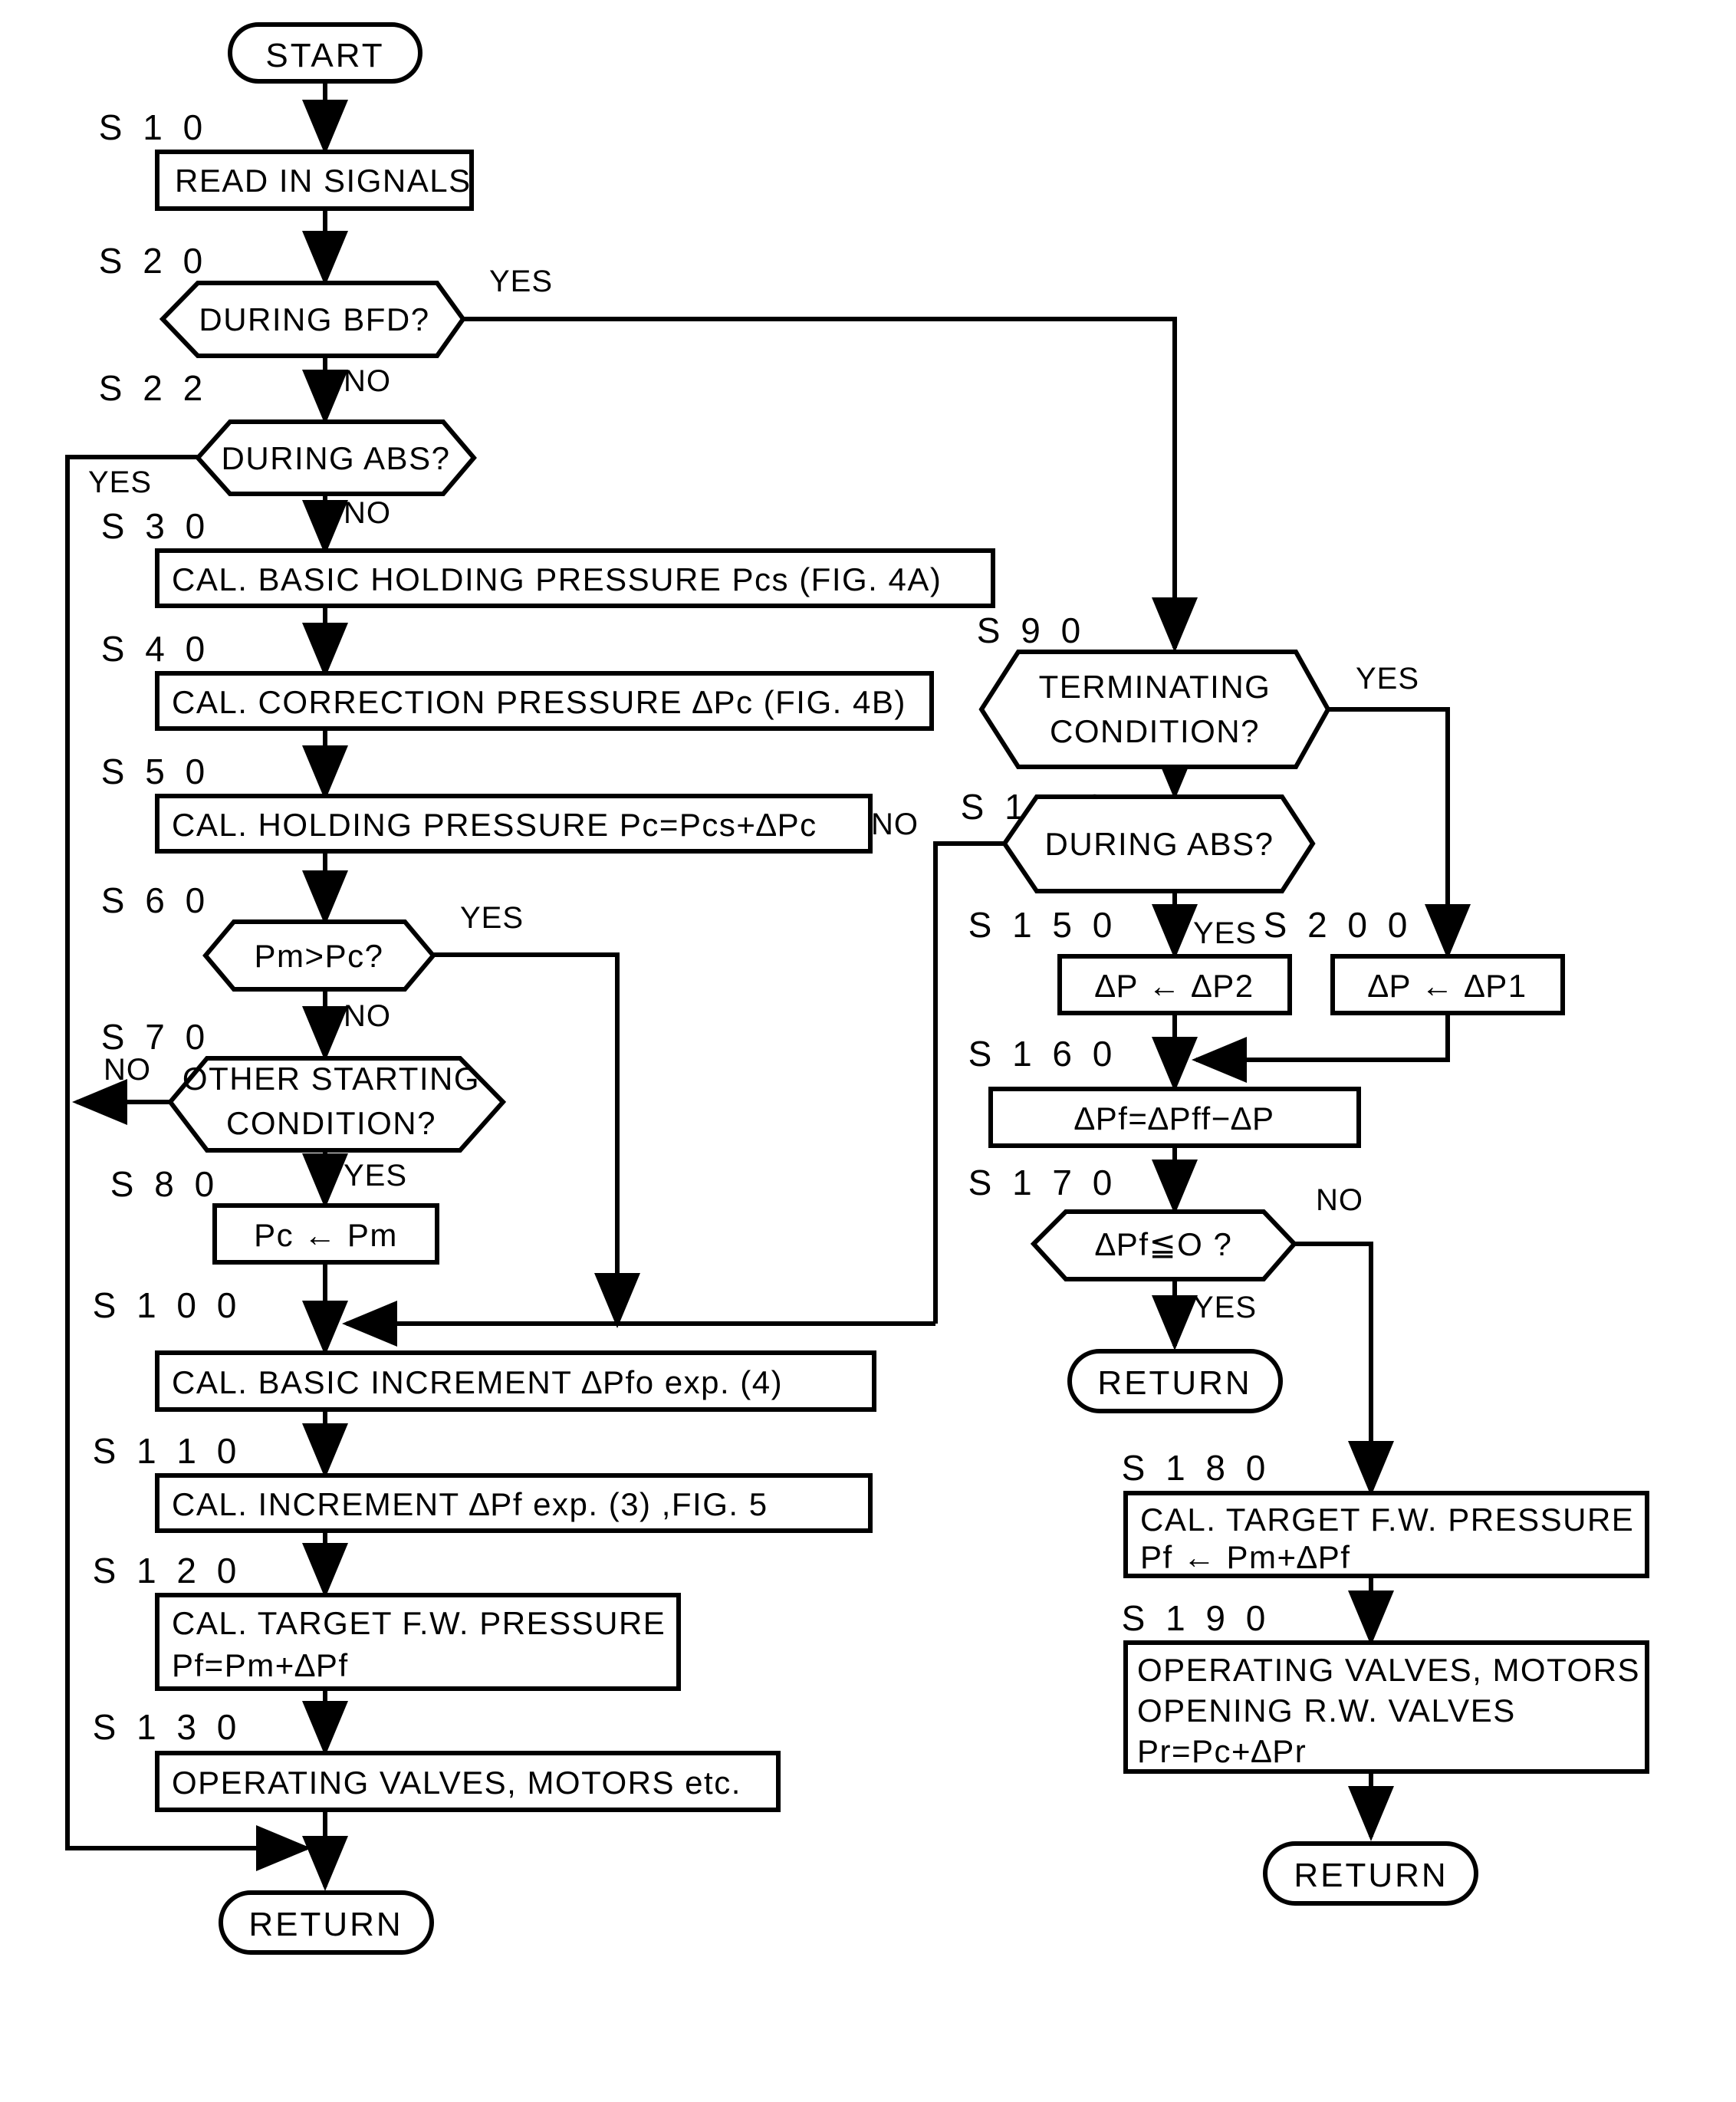  I want to click on step-label-s120: S 1 2 0, so click(167, 1570).